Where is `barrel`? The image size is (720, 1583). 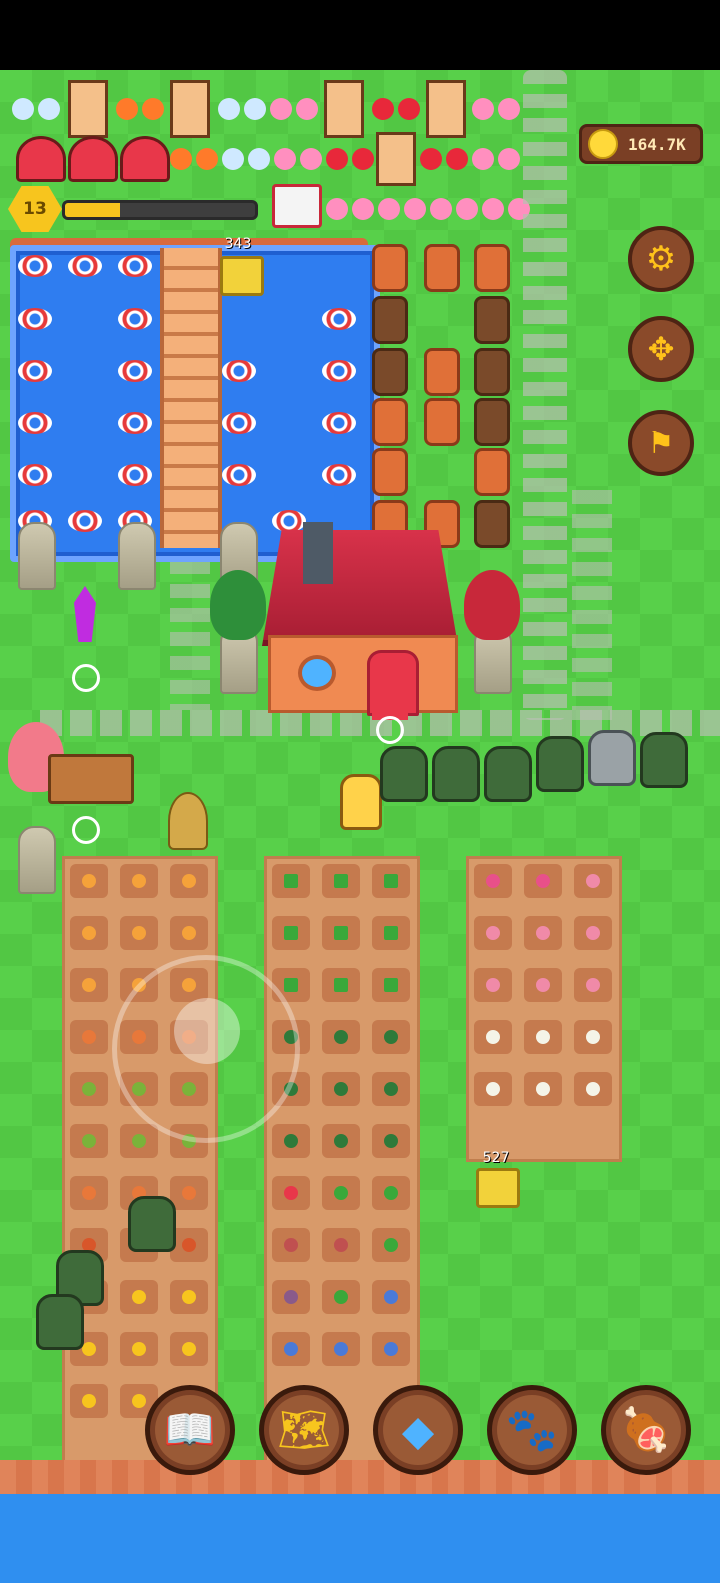 barrel is located at coordinates (442, 422).